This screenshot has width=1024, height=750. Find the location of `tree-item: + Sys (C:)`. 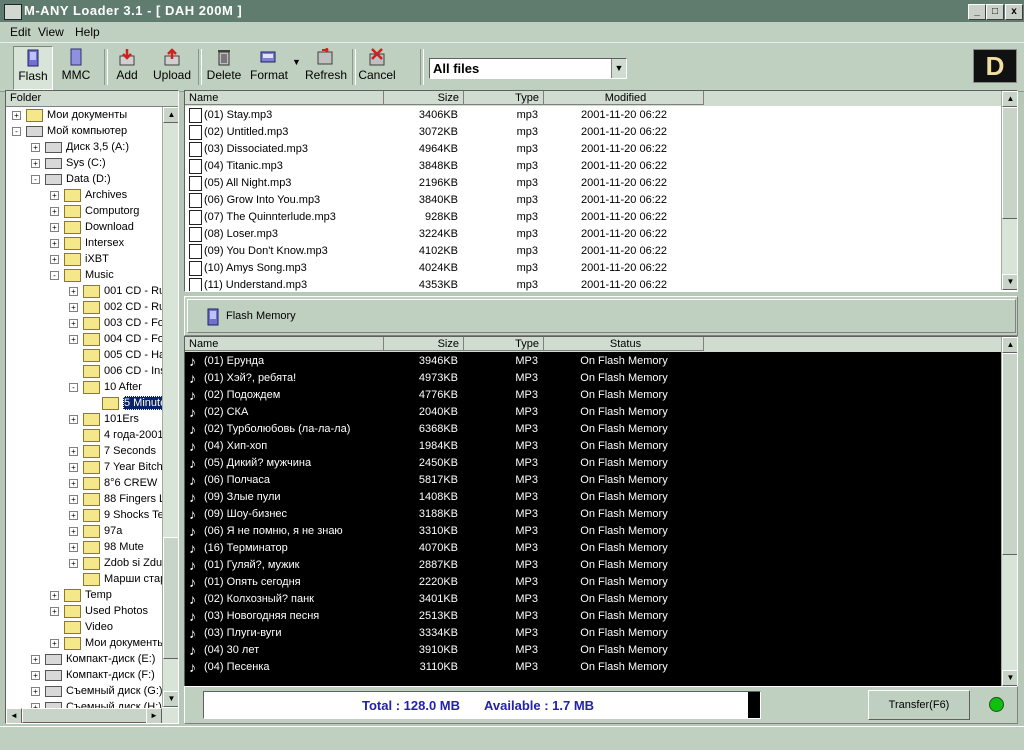

tree-item: + Sys (C:) is located at coordinates (68, 163).